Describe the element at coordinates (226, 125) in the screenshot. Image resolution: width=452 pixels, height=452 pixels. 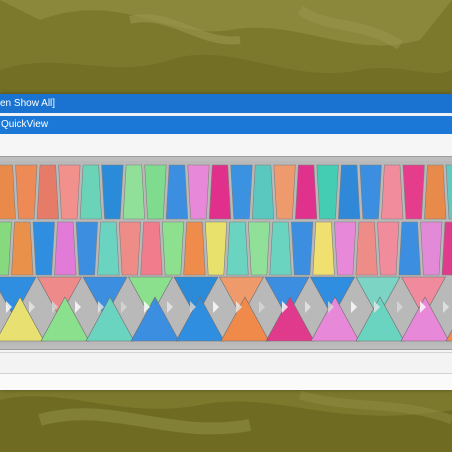
I see `quickview-panel-header: QuickView` at that location.